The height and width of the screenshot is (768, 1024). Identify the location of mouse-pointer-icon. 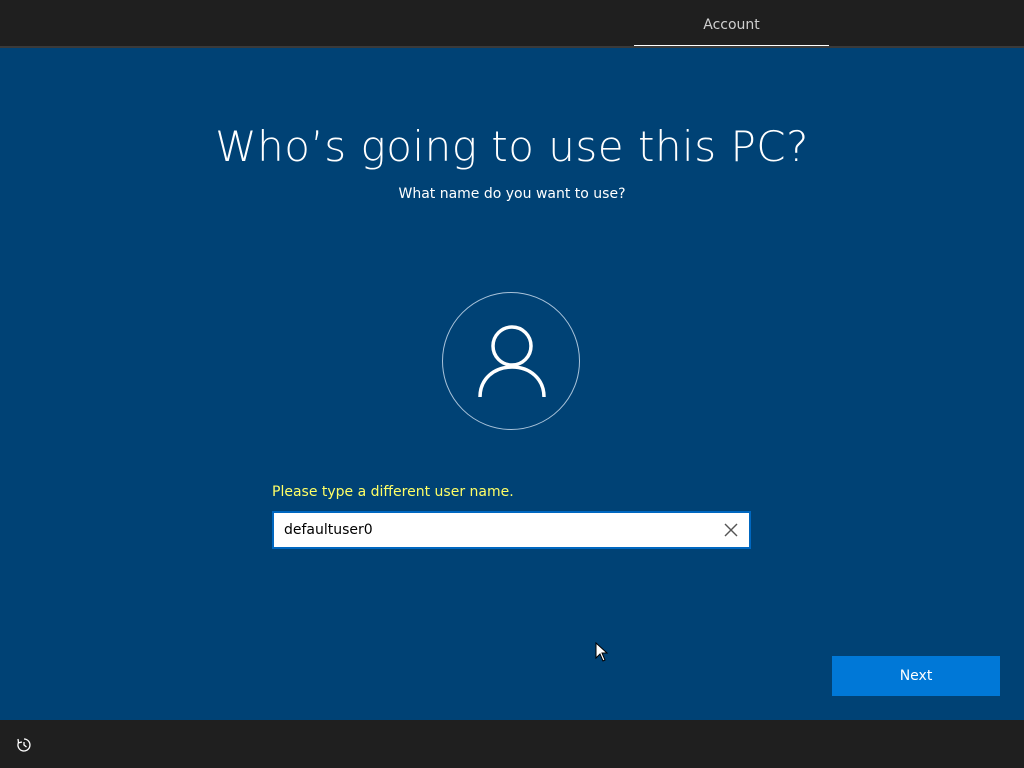
(602, 652).